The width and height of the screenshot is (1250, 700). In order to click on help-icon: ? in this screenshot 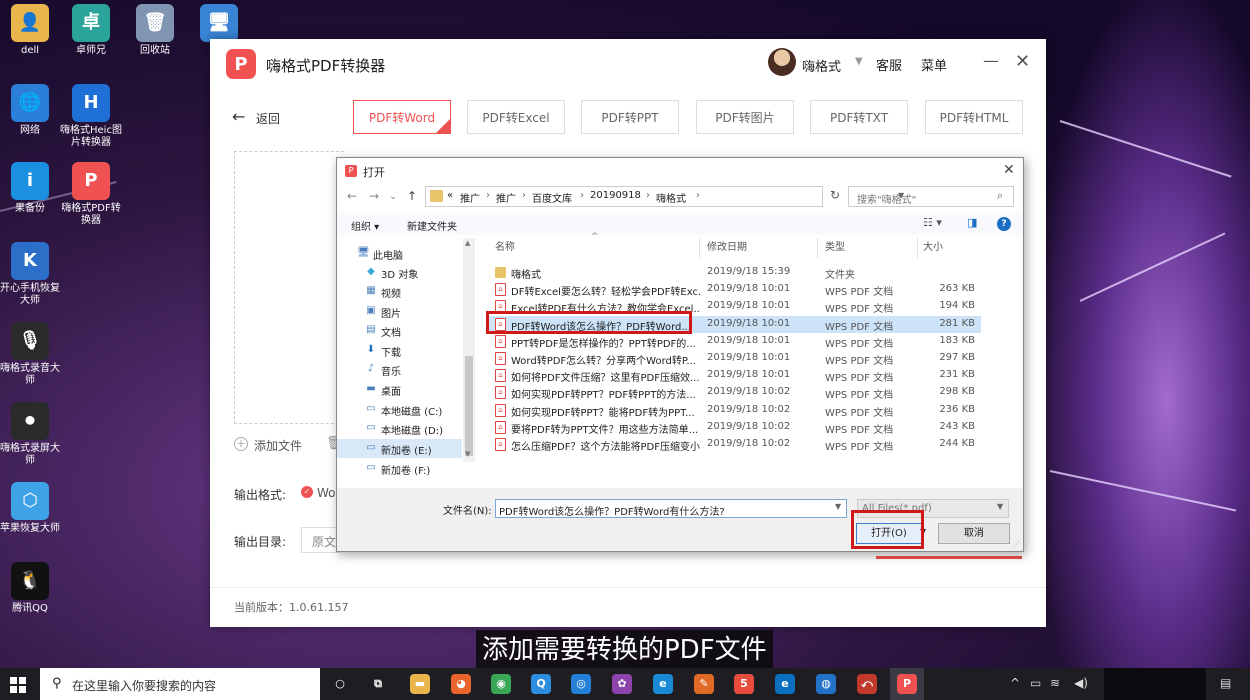, I will do `click(1004, 224)`.